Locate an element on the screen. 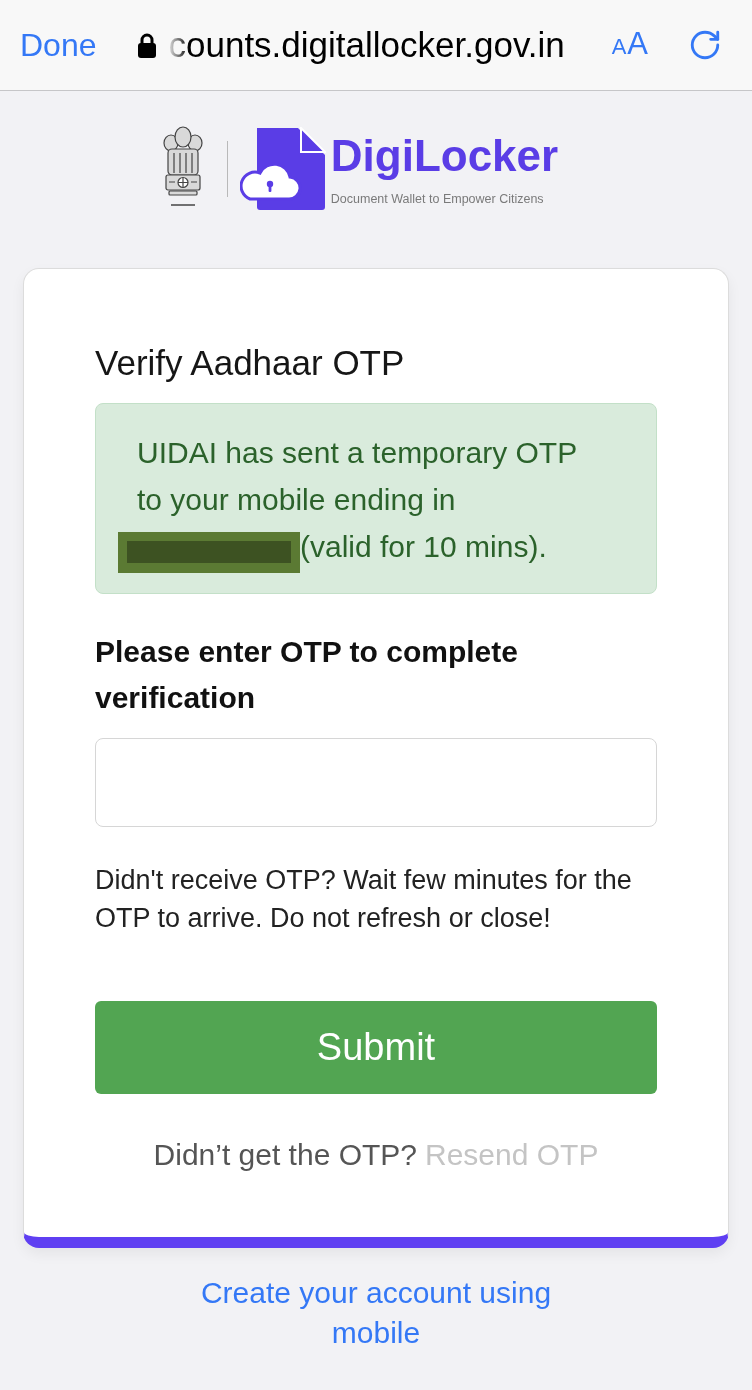 The height and width of the screenshot is (1390, 752). document-cloud-logo-icon is located at coordinates (282, 169).